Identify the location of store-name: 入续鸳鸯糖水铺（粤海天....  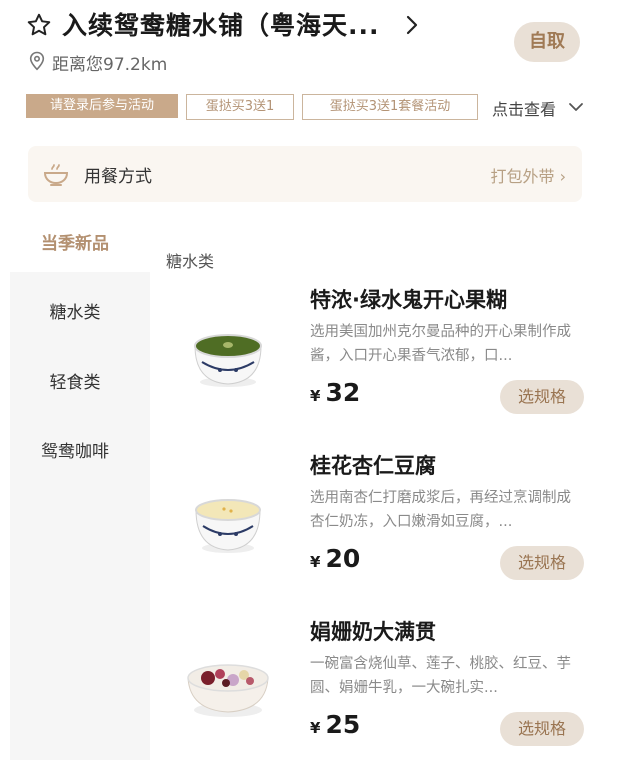
(221, 24).